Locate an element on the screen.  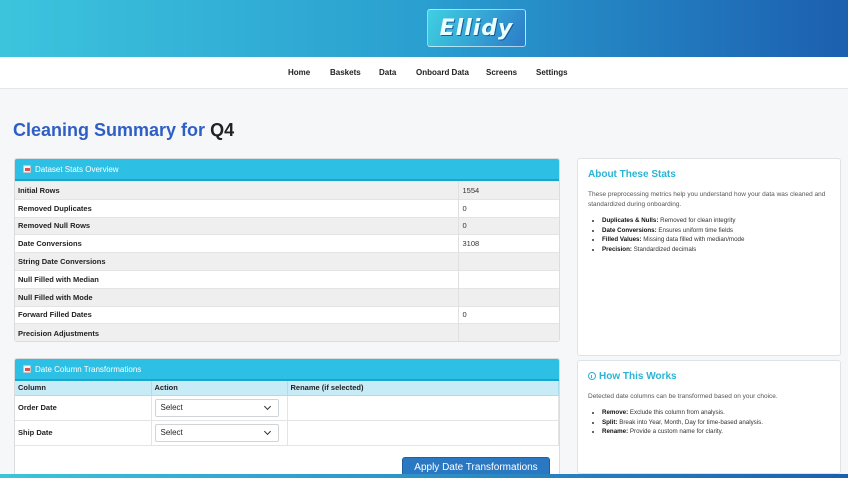
brand-logo: Ellidy is located at coordinates (476, 28).